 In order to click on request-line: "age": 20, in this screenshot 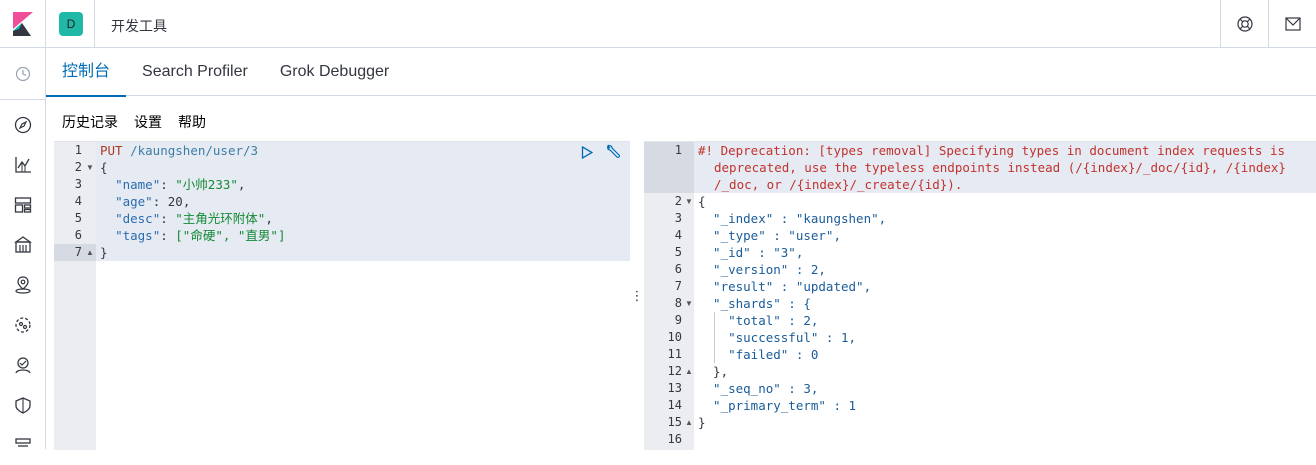, I will do `click(153, 201)`.